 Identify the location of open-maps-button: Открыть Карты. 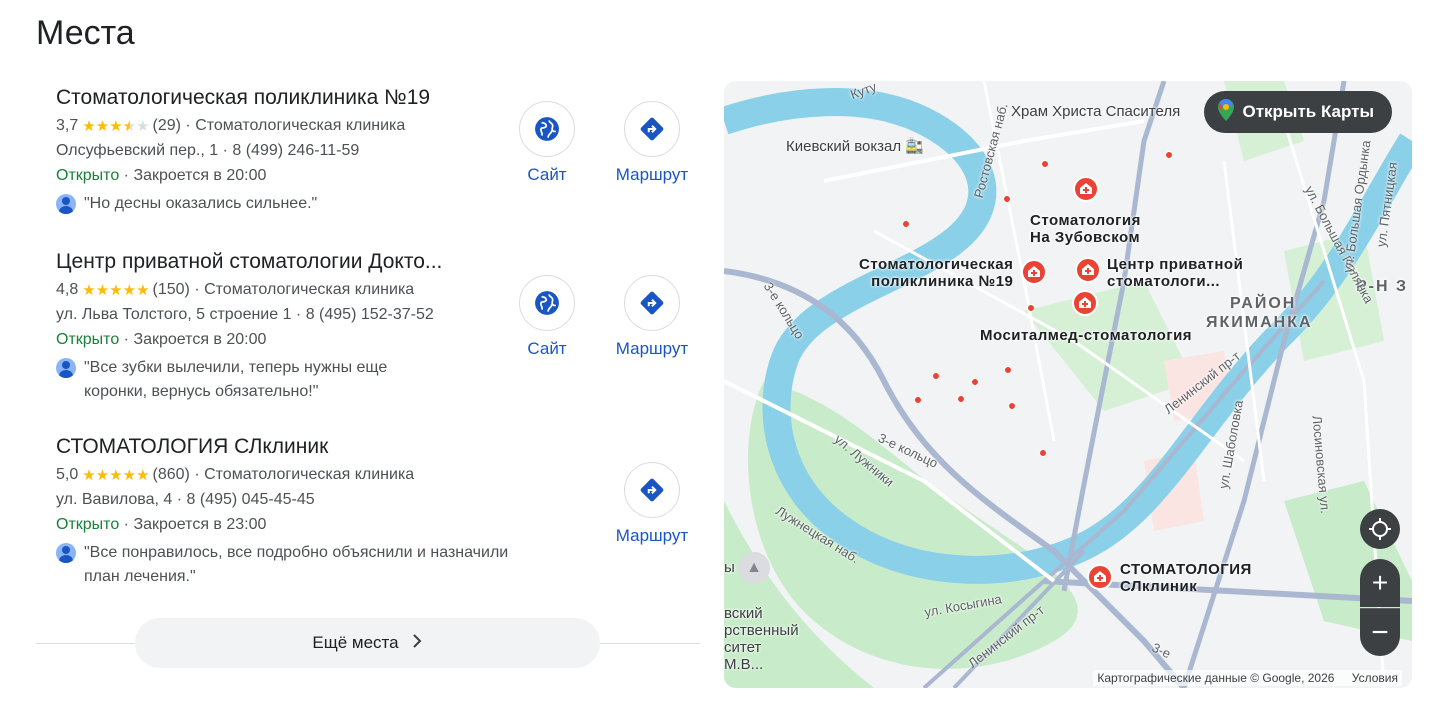
(1298, 112).